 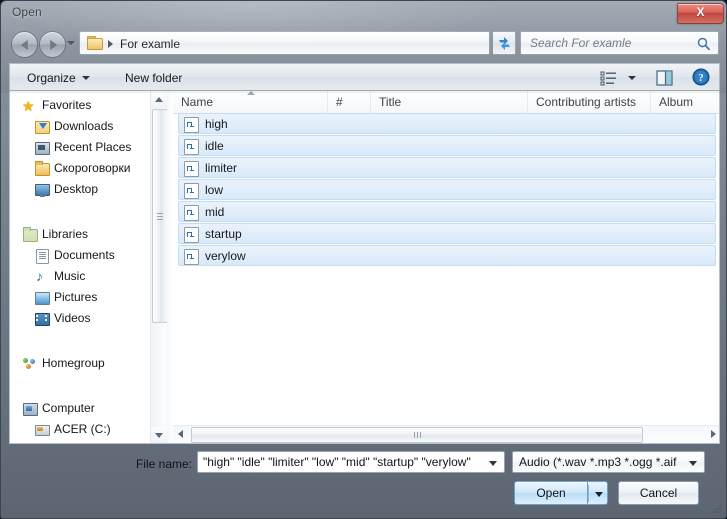 I want to click on sidebar-item-label: Homegroup, so click(x=73, y=363).